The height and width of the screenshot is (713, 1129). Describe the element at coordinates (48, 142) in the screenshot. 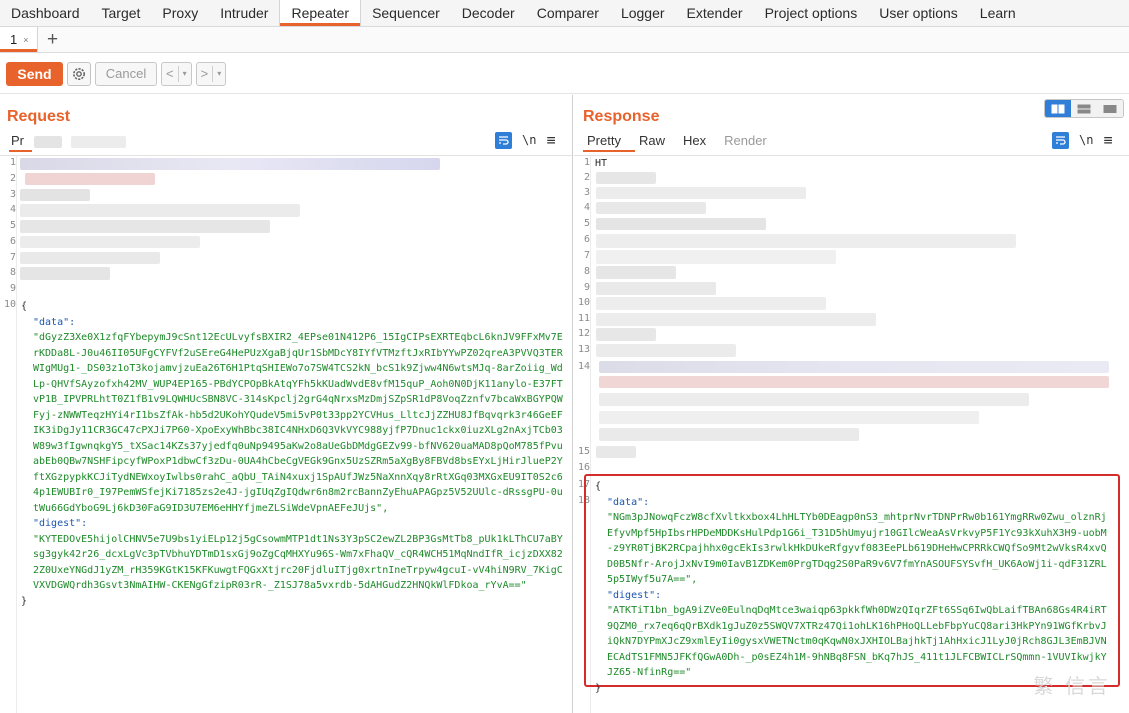

I see `redacted-area` at that location.